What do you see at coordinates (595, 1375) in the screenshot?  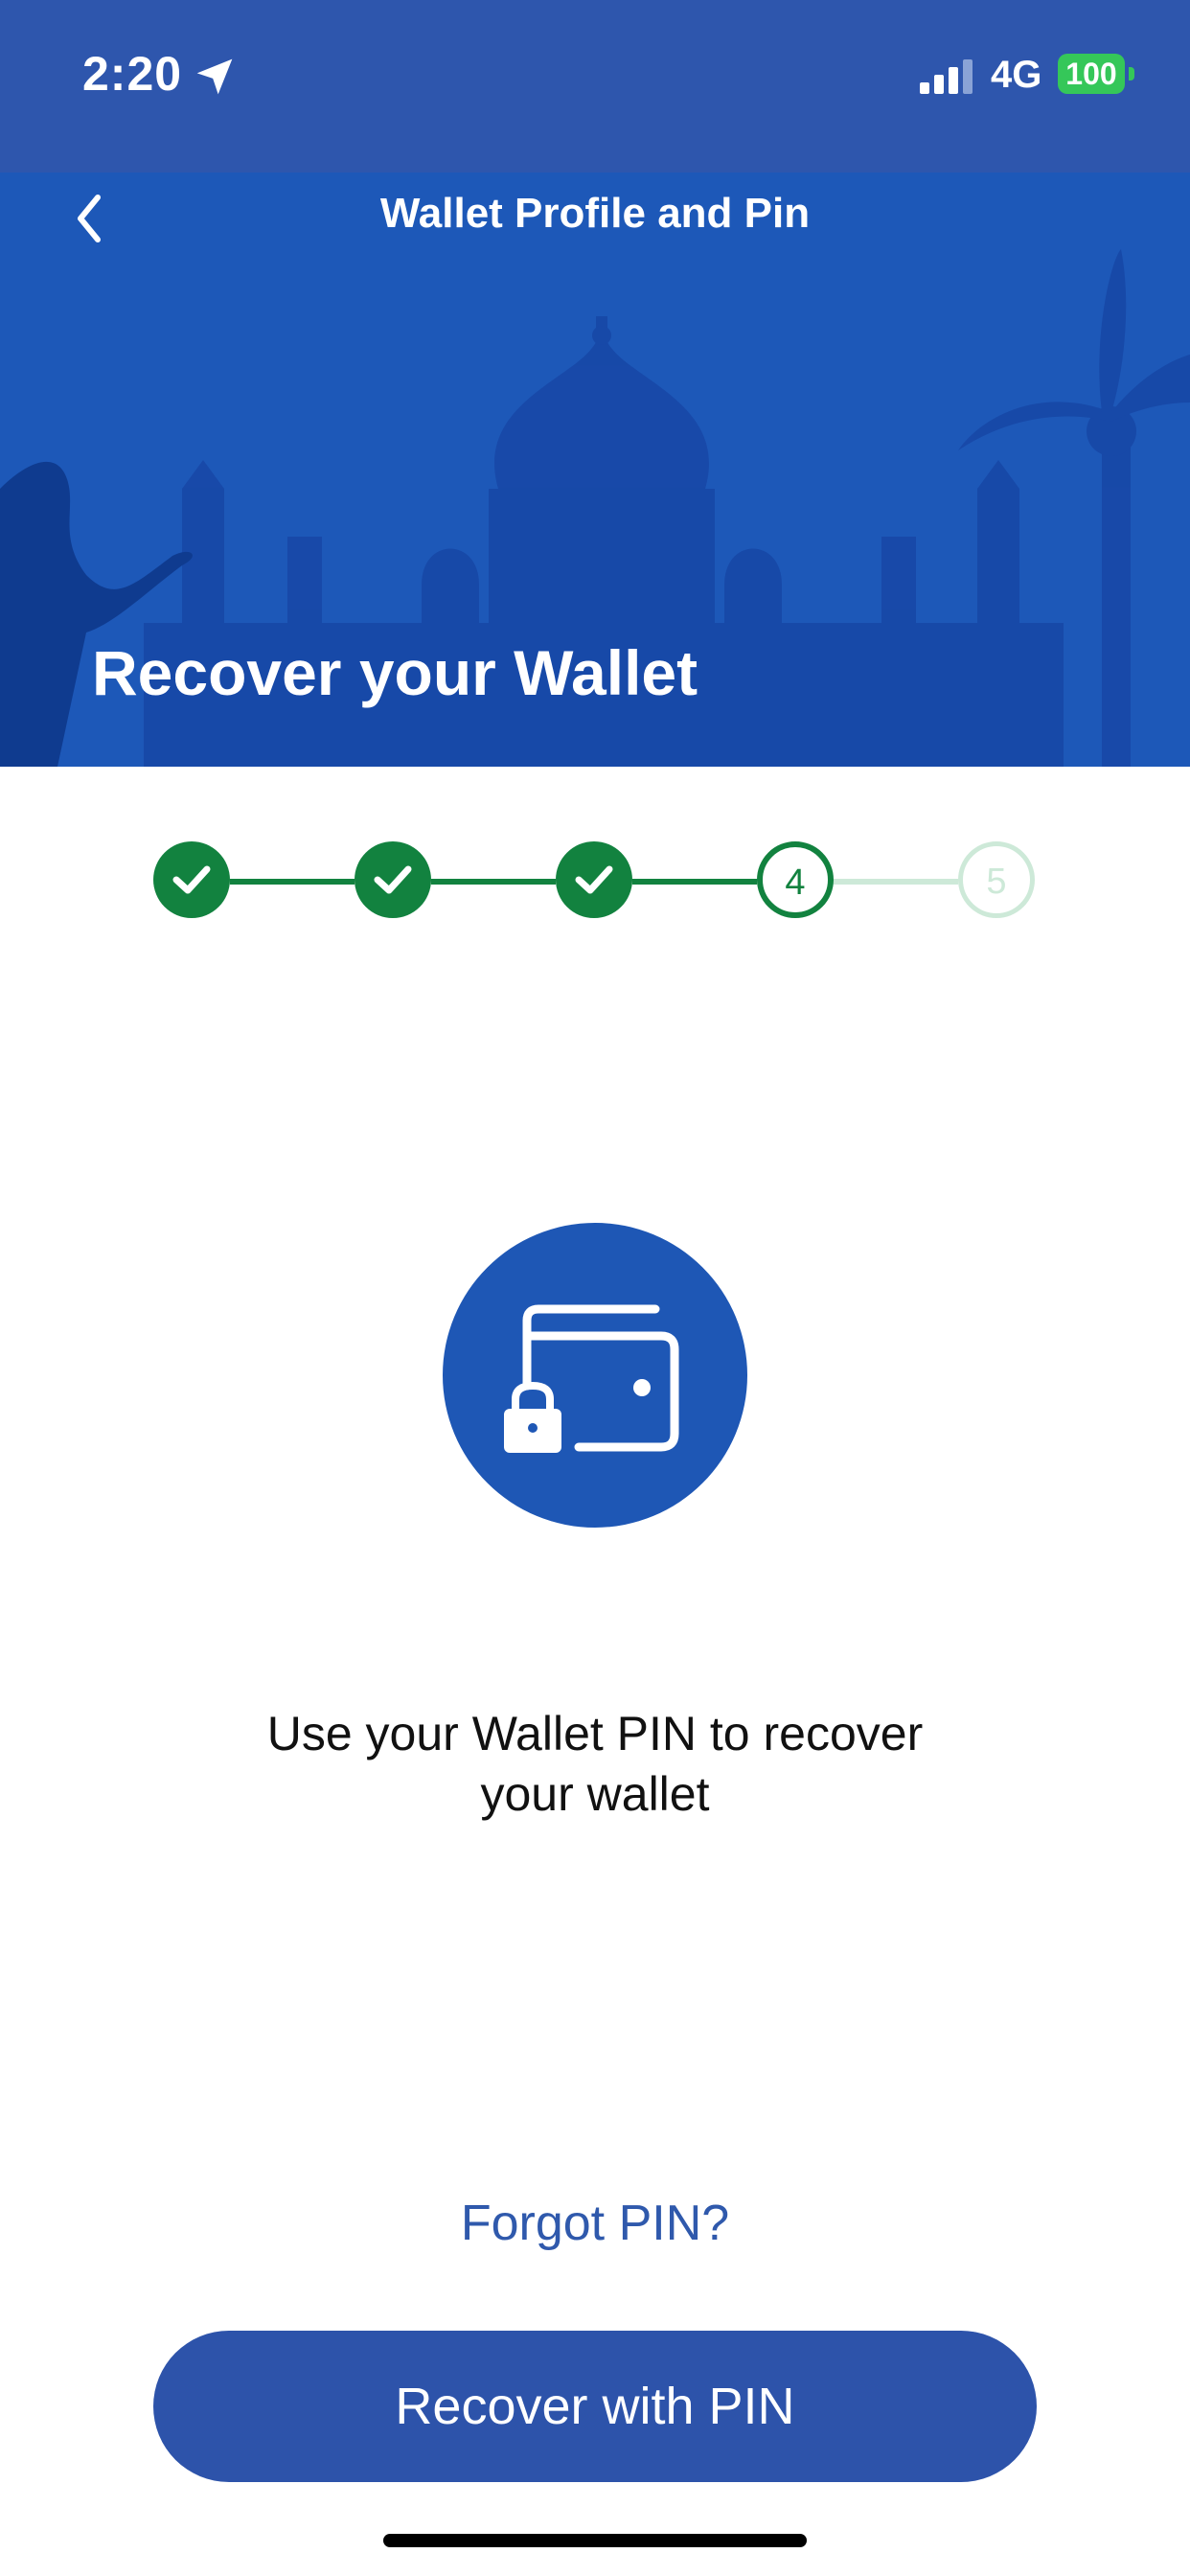 I see `wallet-lock-icon` at bounding box center [595, 1375].